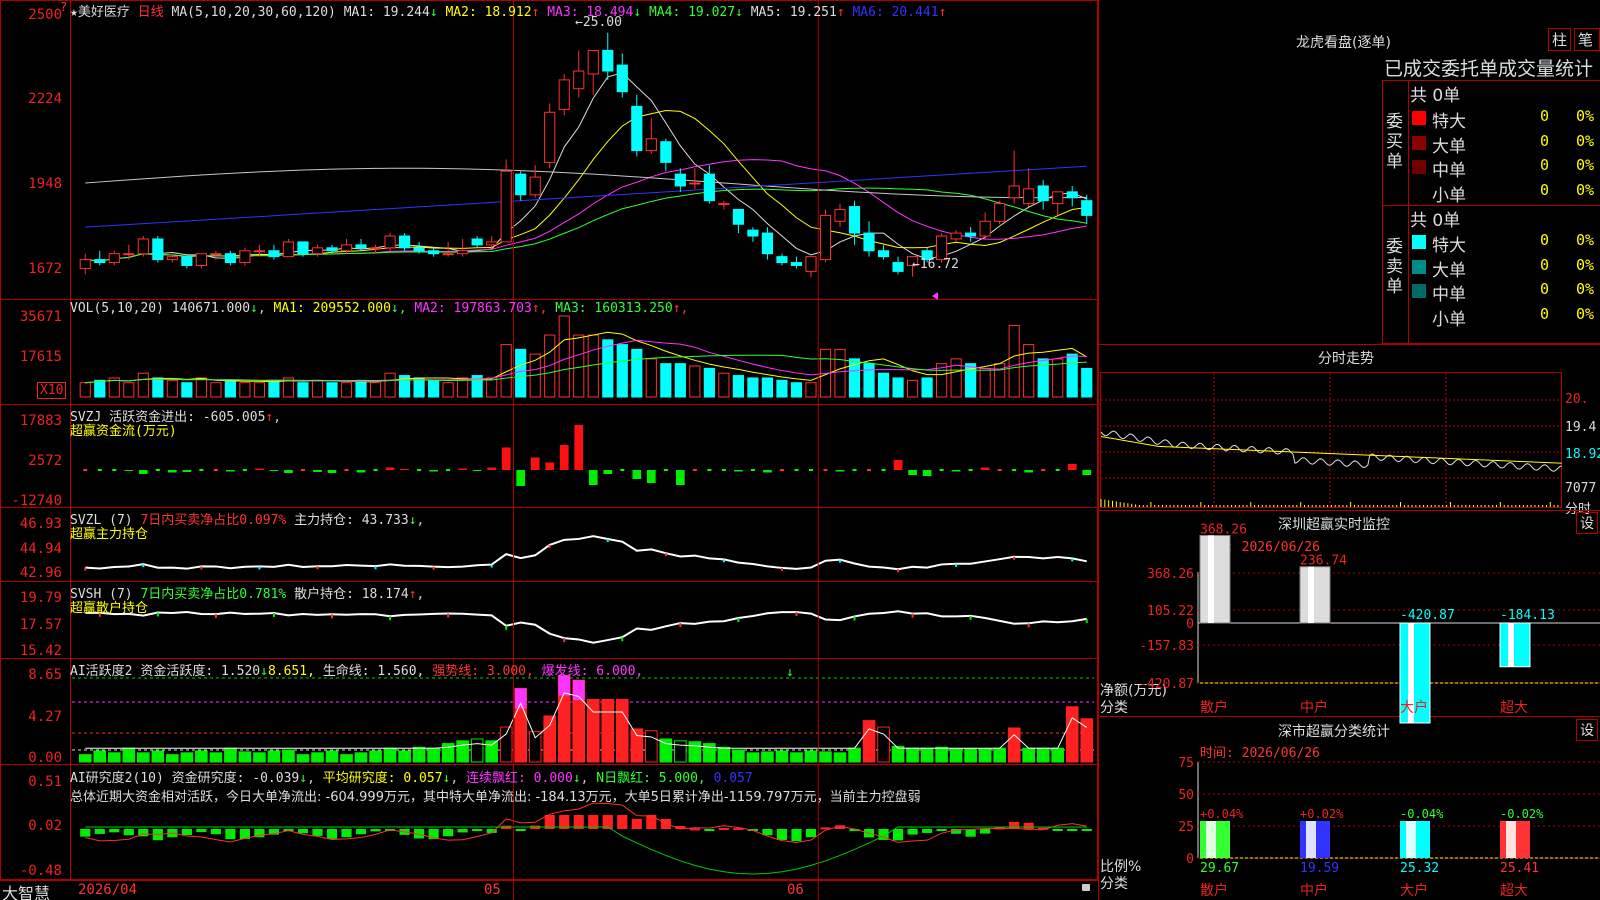  I want to click on vol-ytick-1: 17615, so click(40, 357).